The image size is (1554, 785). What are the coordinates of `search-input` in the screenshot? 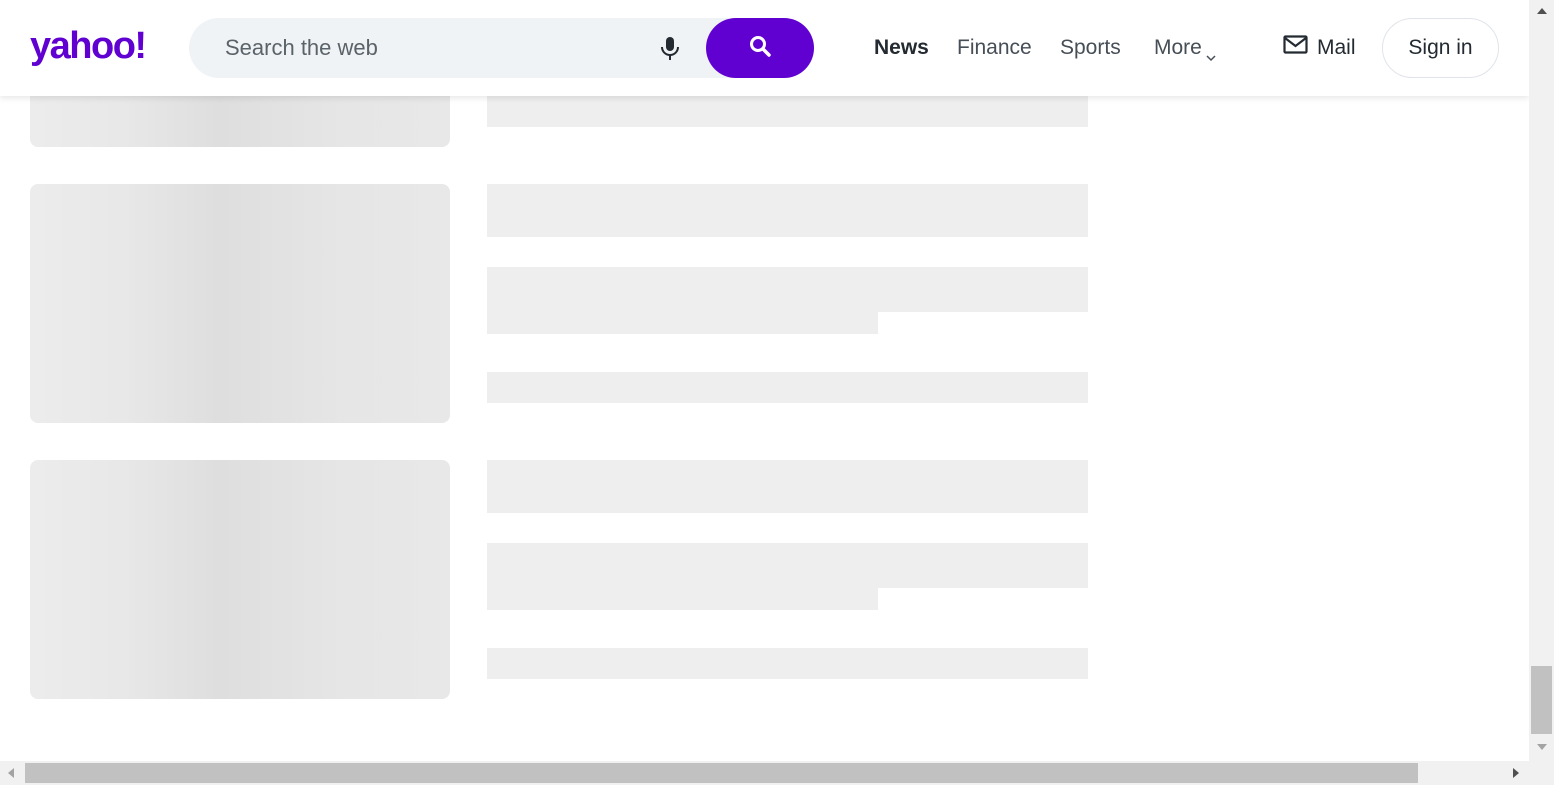 It's located at (435, 48).